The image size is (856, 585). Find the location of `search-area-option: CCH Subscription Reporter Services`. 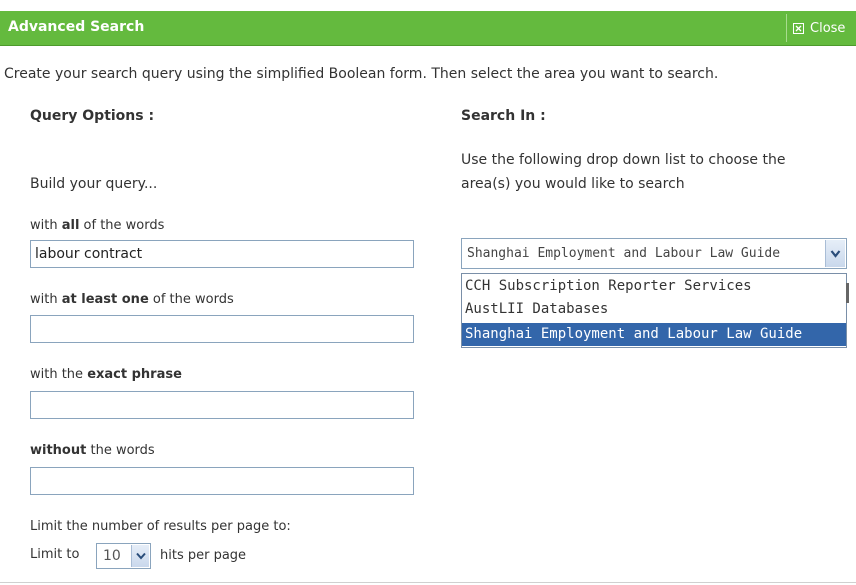

search-area-option: CCH Subscription Reporter Services is located at coordinates (654, 286).